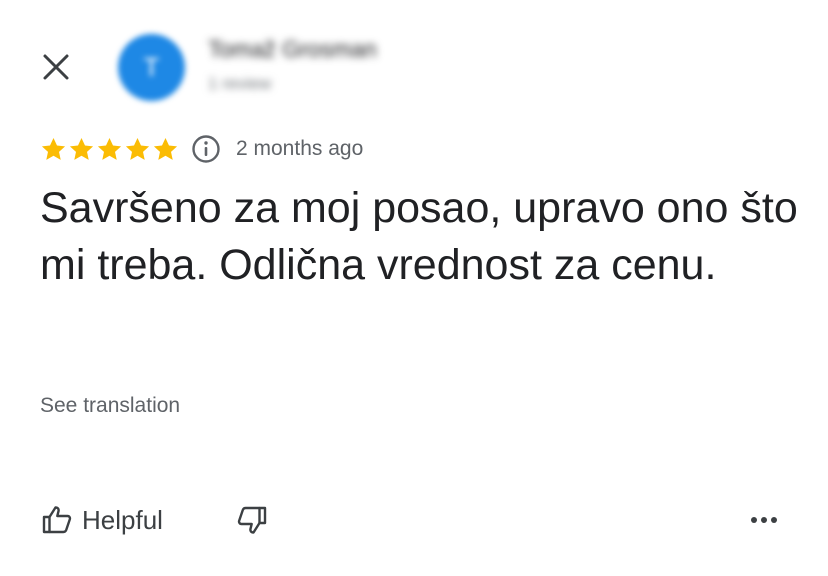 This screenshot has height=576, width=828. Describe the element at coordinates (57, 520) in the screenshot. I see `thumbs-up-icon` at that location.